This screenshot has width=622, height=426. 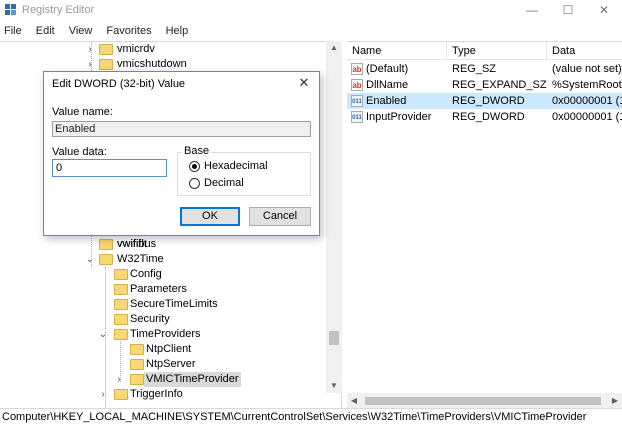 What do you see at coordinates (82, 112) in the screenshot?
I see `value-name-label: Value name:` at bounding box center [82, 112].